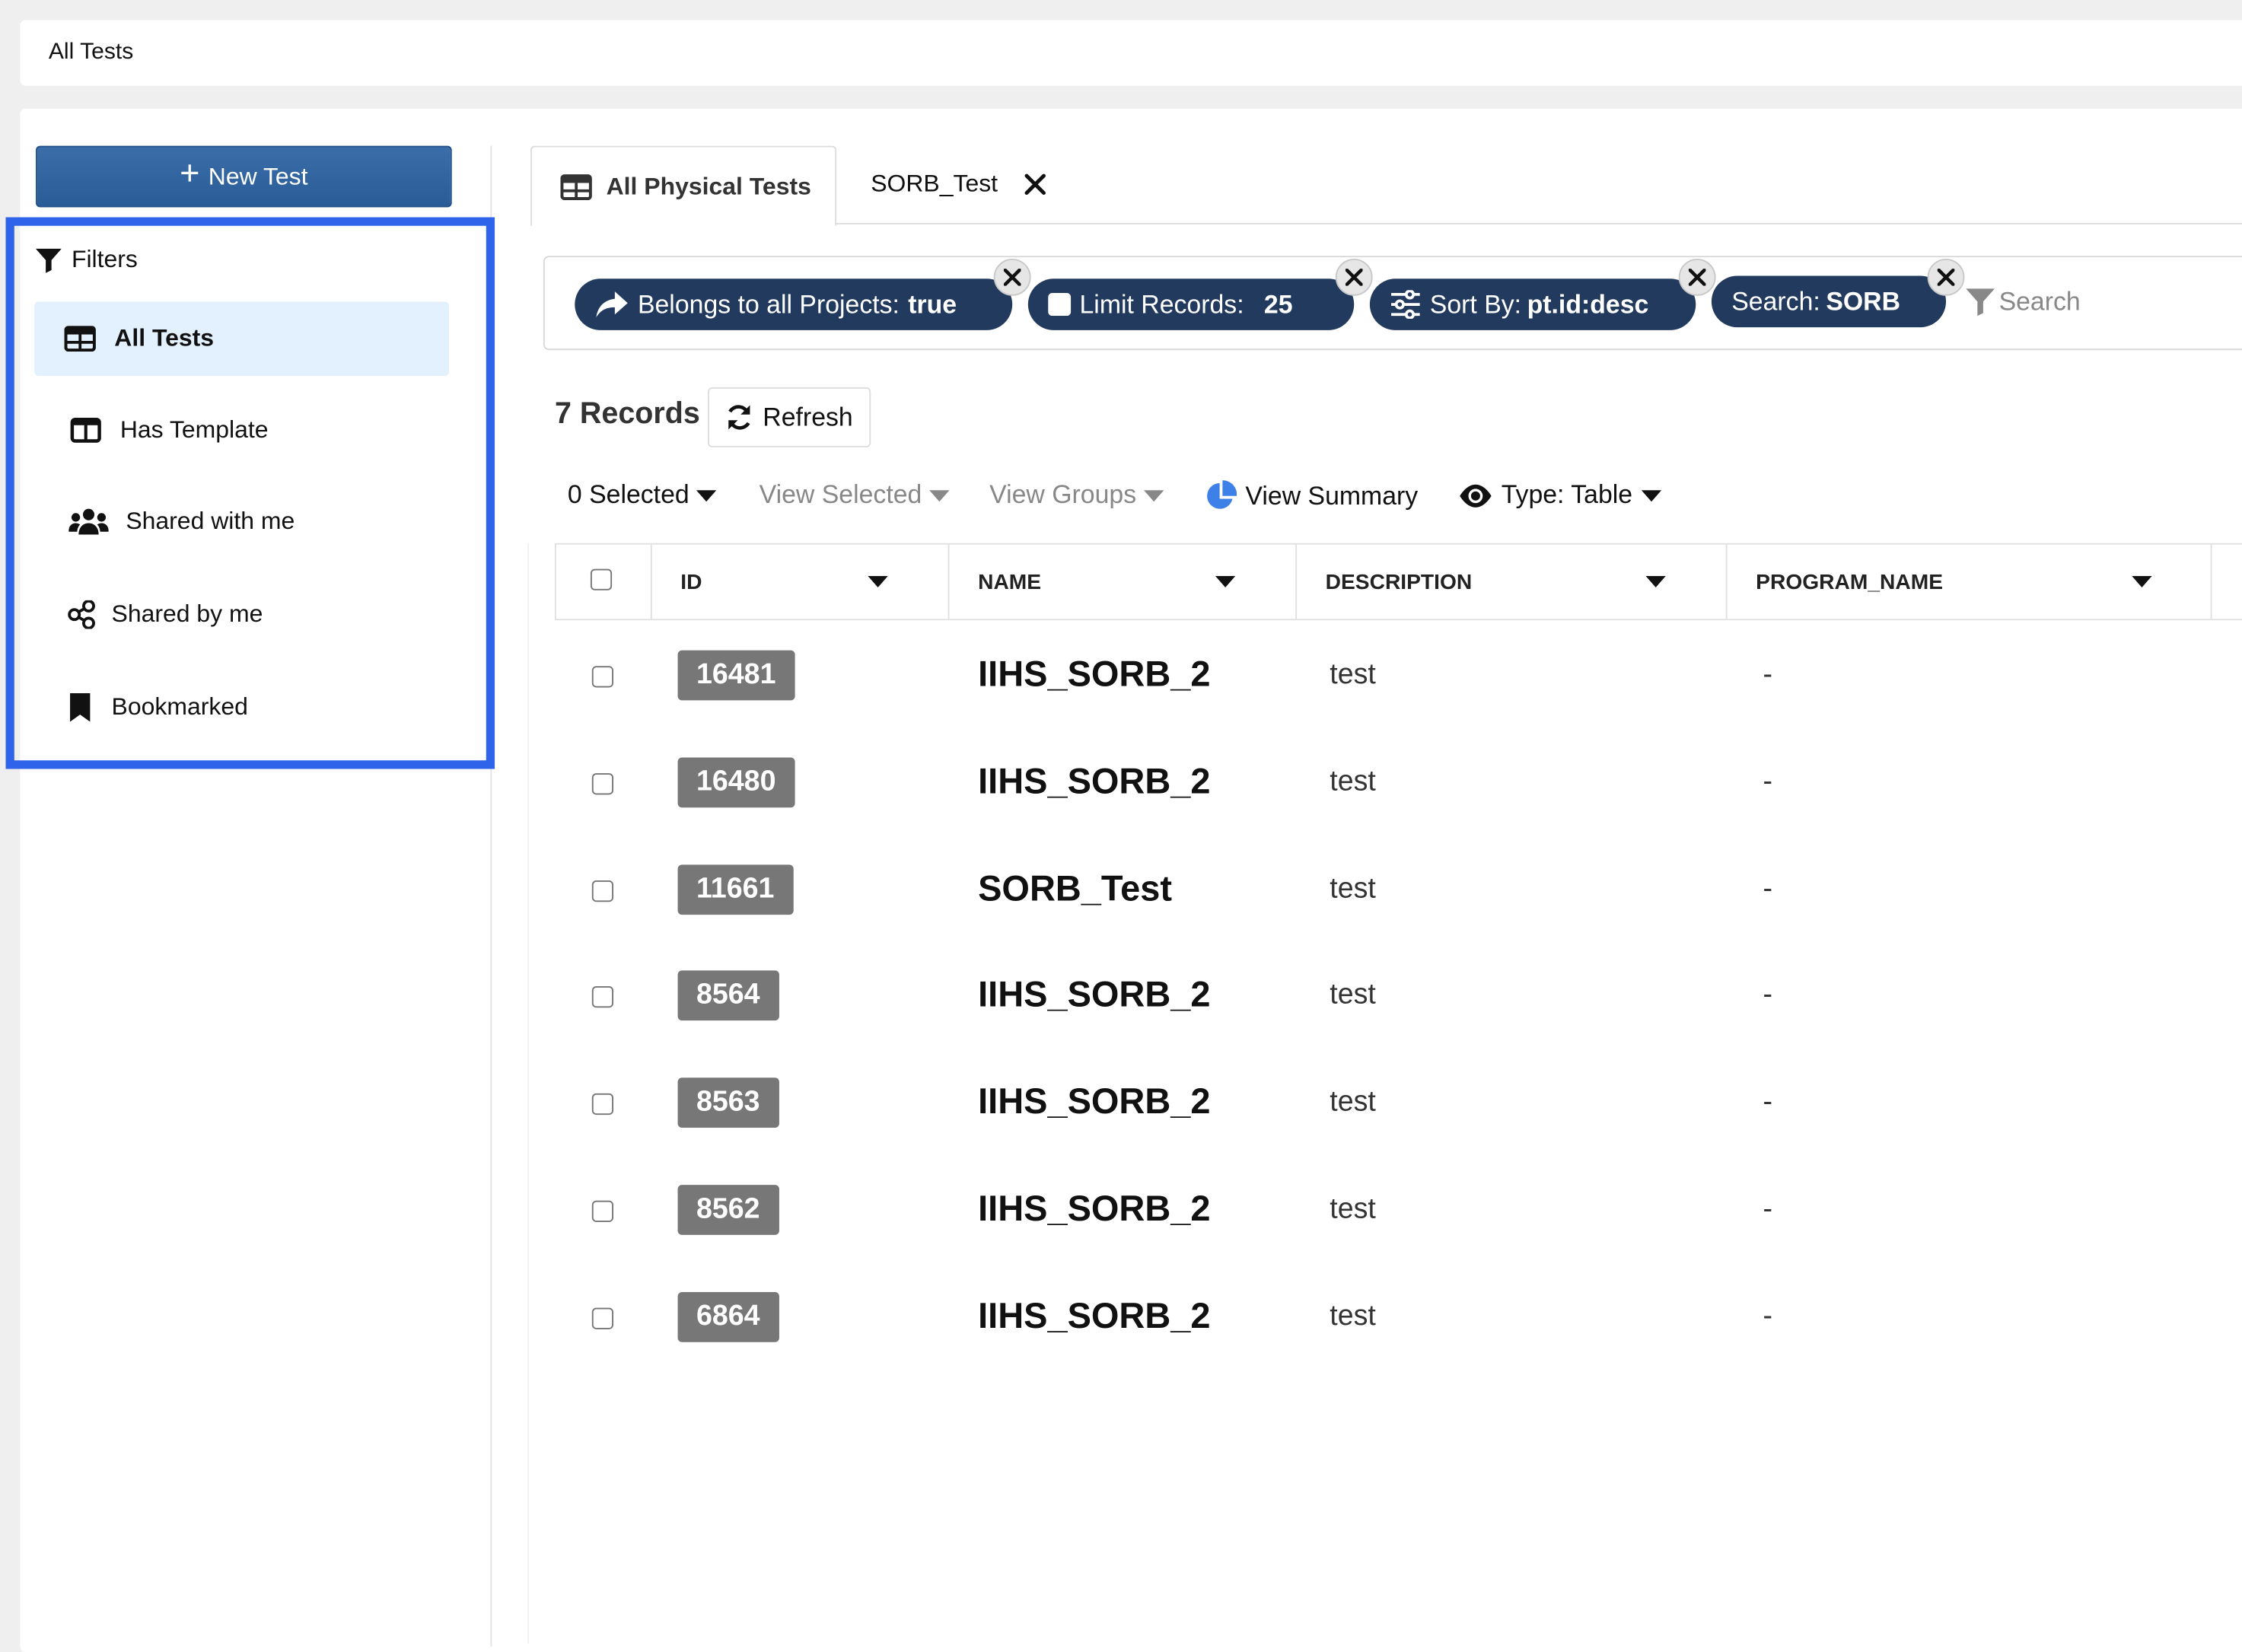 This screenshot has width=2242, height=1652. I want to click on type-dropdown: Type: Table, so click(1560, 495).